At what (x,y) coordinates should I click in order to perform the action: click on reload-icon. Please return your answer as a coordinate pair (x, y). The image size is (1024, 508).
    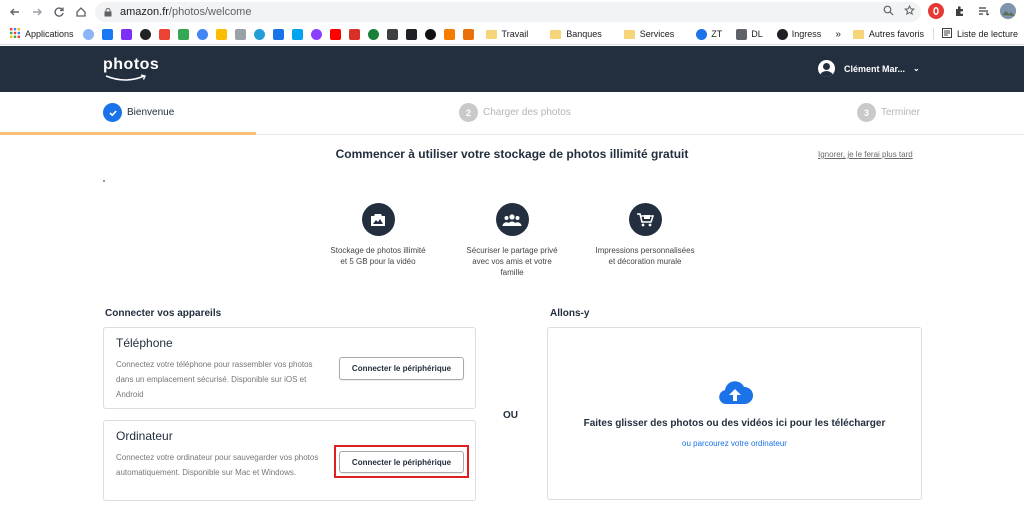
    Looking at the image, I should click on (59, 12).